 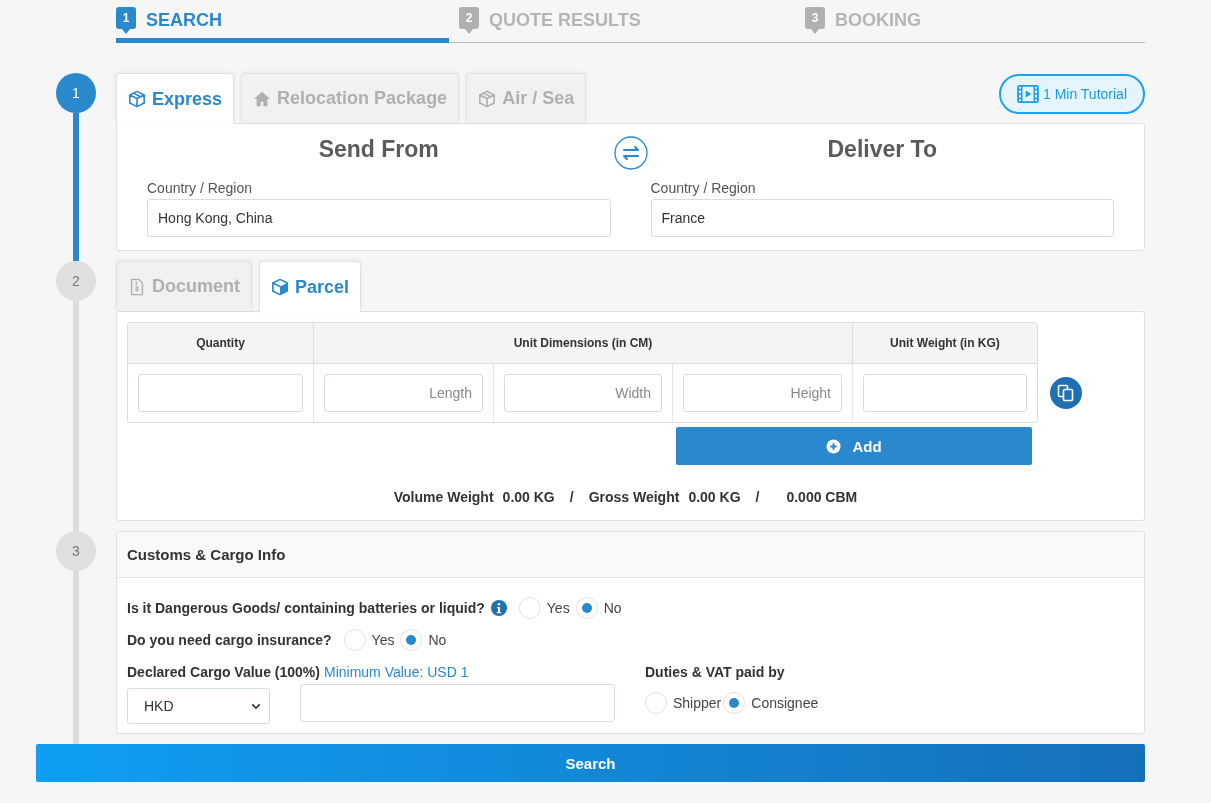 I want to click on country-field: France, so click(x=882, y=218).